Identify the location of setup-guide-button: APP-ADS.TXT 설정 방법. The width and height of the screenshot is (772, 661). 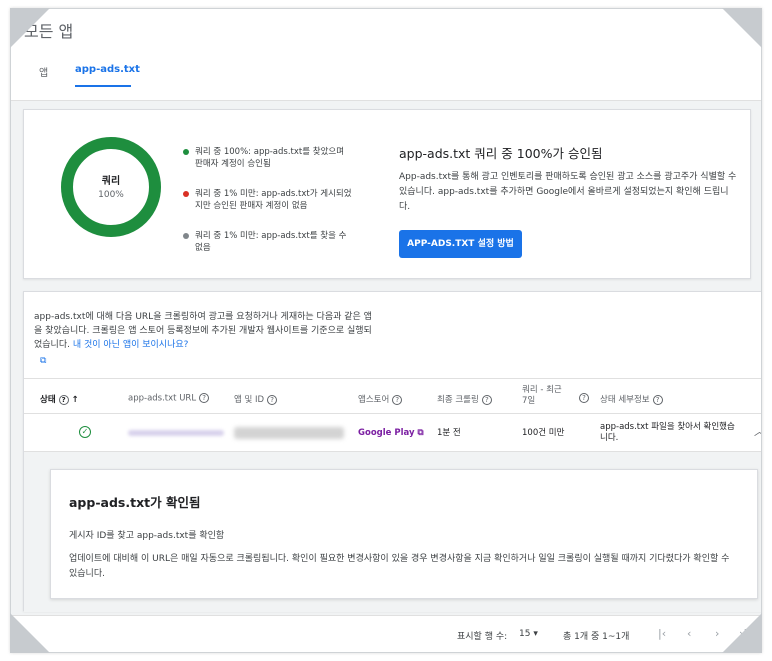
(460, 244).